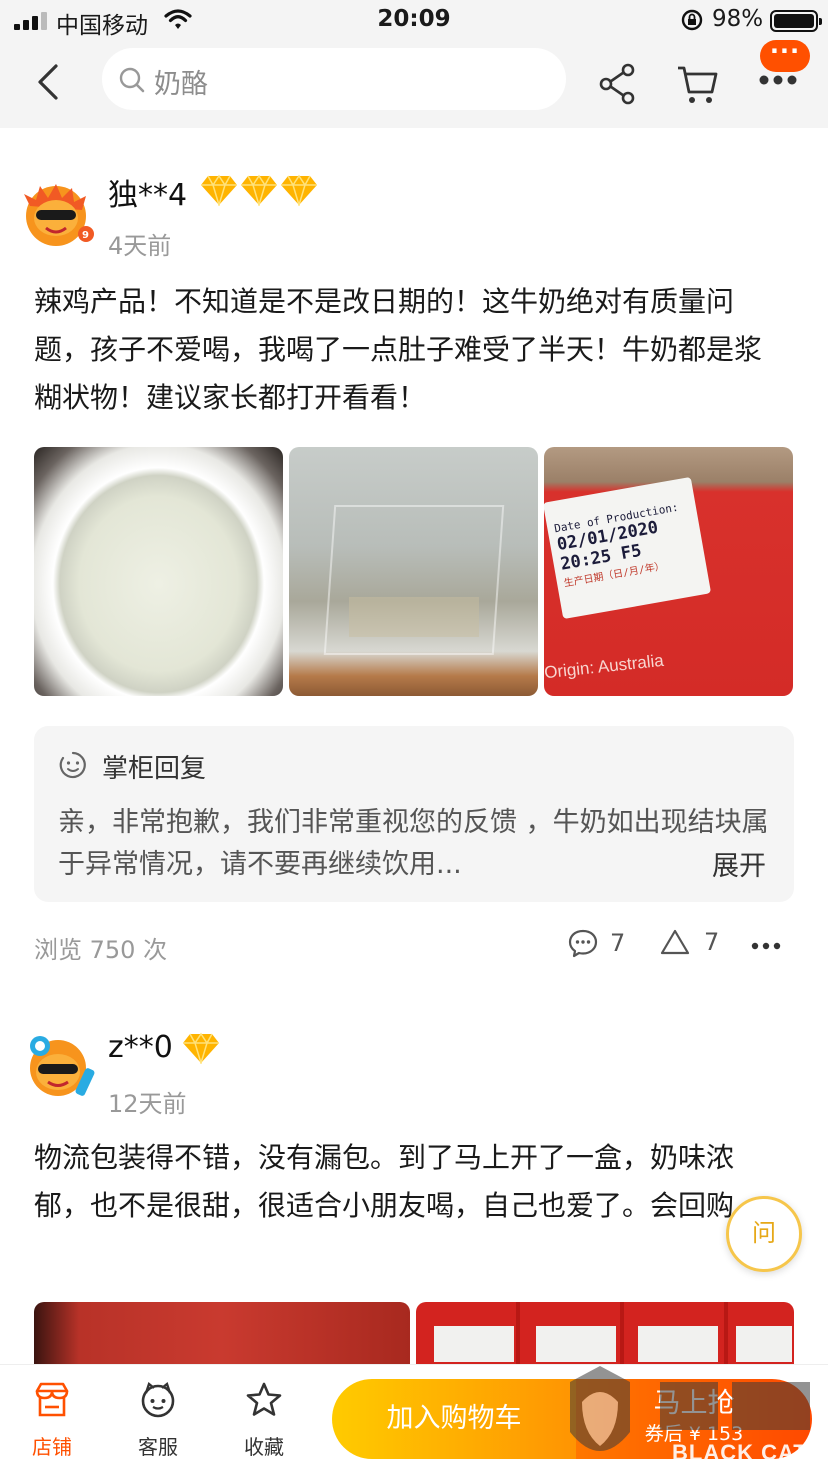 Image resolution: width=828 pixels, height=1472 pixels. I want to click on reply-title: 掌柜回复, so click(154, 769).